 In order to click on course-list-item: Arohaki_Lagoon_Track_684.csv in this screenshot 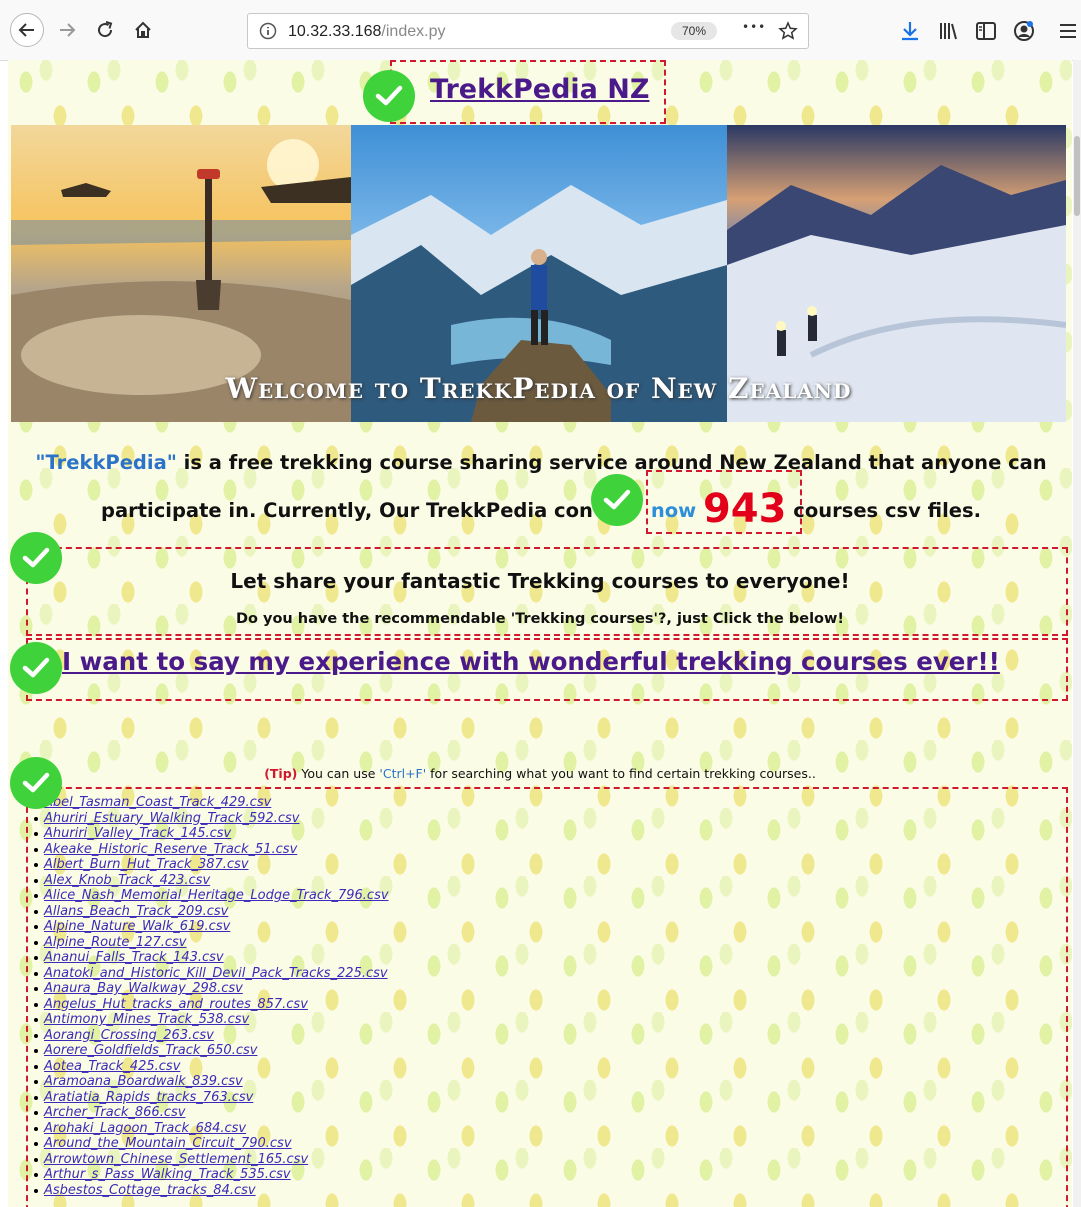, I will do `click(211, 1129)`.